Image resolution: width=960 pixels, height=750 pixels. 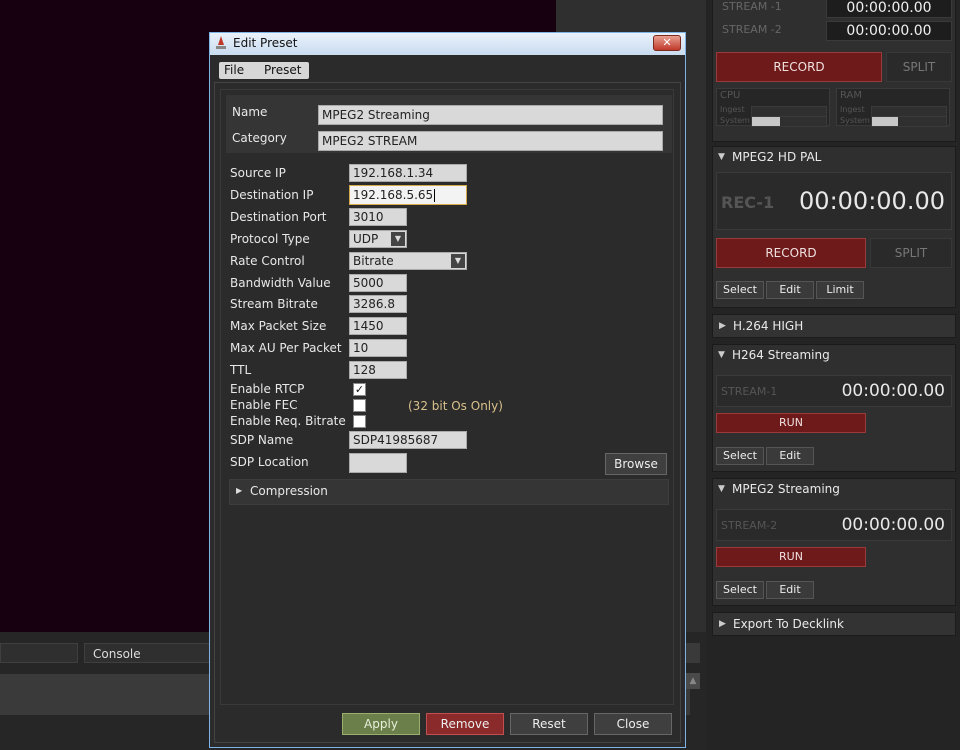 What do you see at coordinates (373, 261) in the screenshot?
I see `rate-control-value: Bitrate` at bounding box center [373, 261].